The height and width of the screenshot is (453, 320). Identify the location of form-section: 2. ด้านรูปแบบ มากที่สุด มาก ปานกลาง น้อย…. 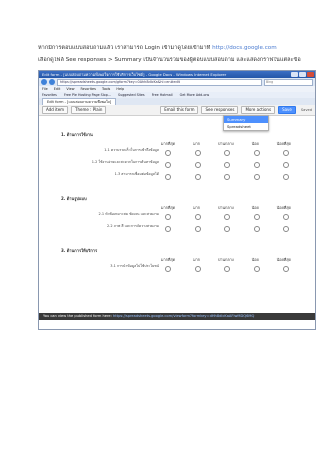
(177, 213).